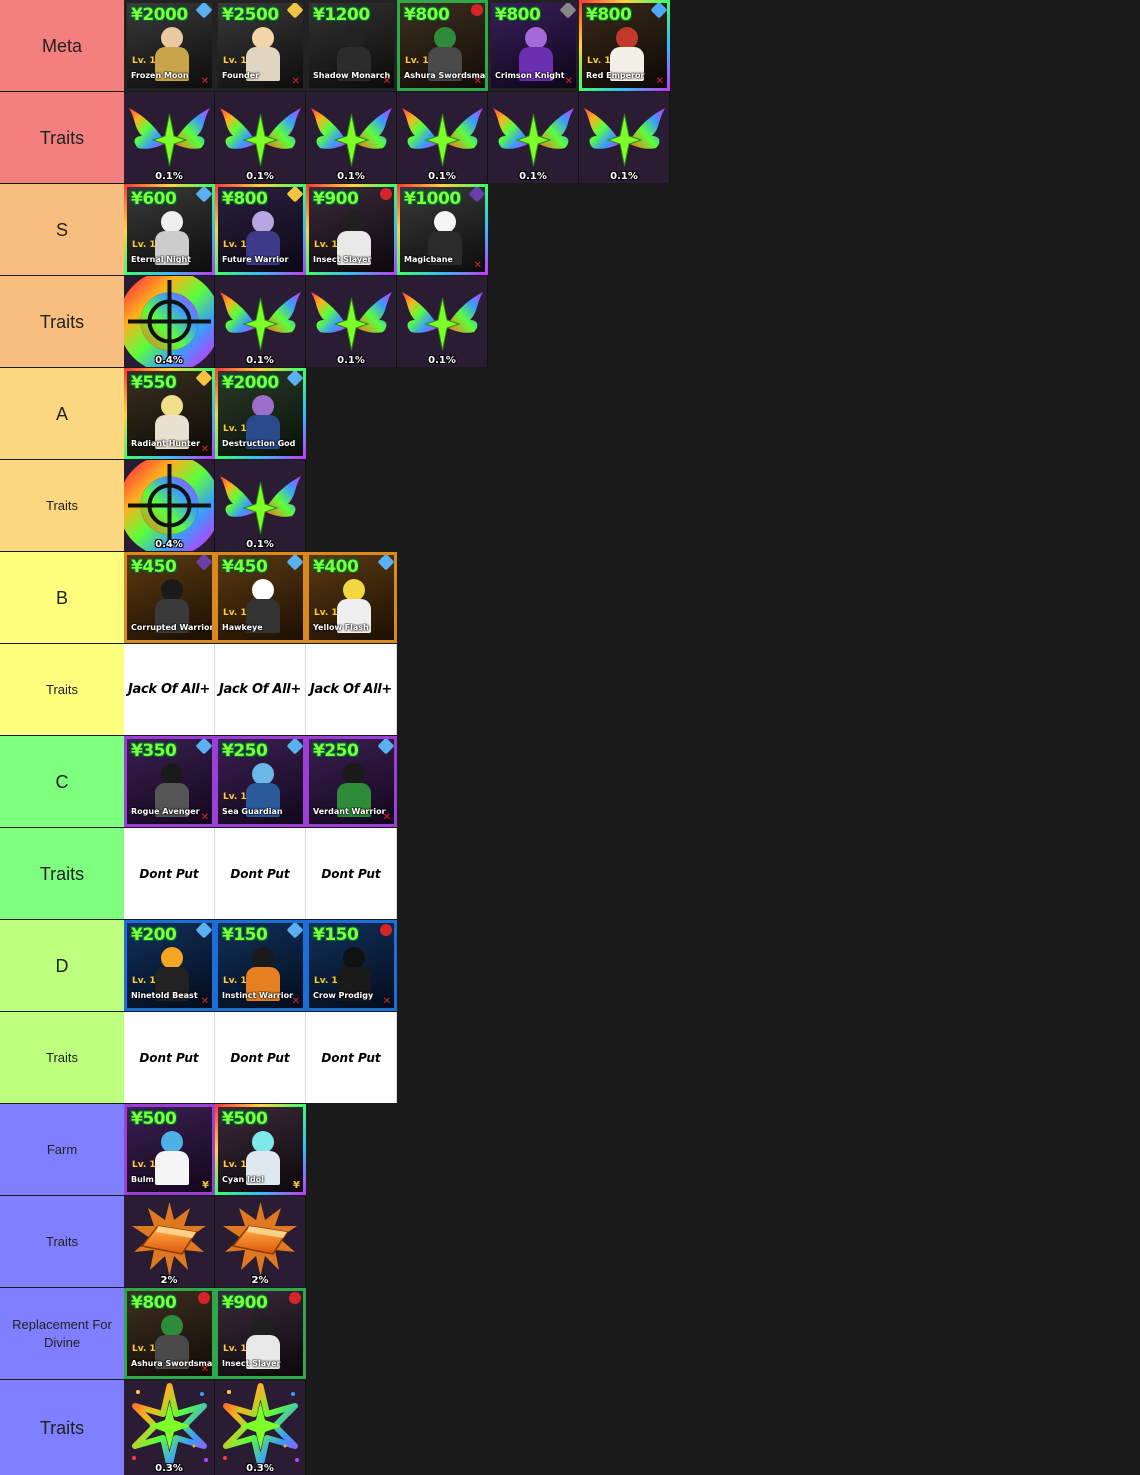 The image size is (1140, 1475). I want to click on tier-items: 0.1% 0.1% 0.1% 0.1% 0.1% 0.1%, so click(397, 137).